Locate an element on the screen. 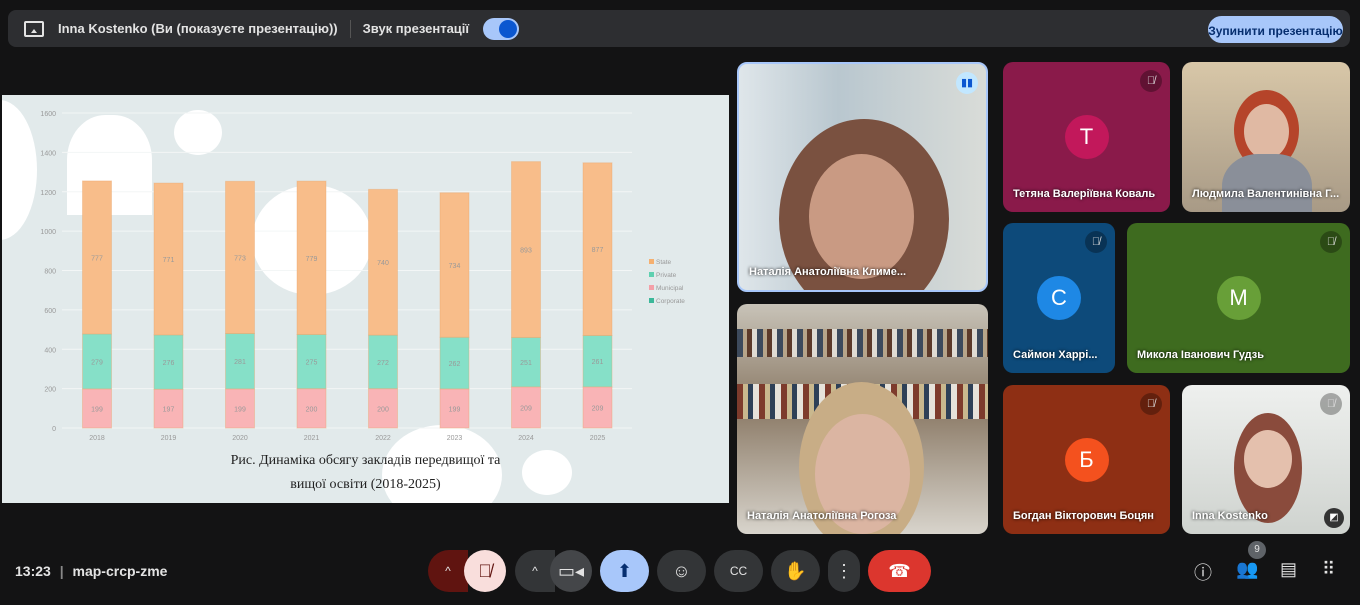 This screenshot has height=605, width=1360. present-button: ⬆ is located at coordinates (624, 571).